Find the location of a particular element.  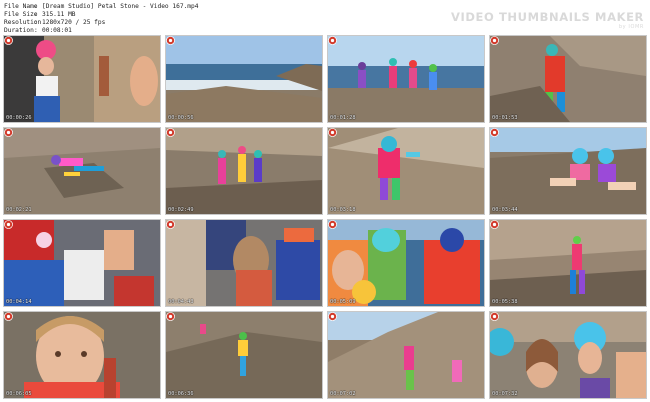

video-thumbnail: 00:01:53 is located at coordinates (568, 79).